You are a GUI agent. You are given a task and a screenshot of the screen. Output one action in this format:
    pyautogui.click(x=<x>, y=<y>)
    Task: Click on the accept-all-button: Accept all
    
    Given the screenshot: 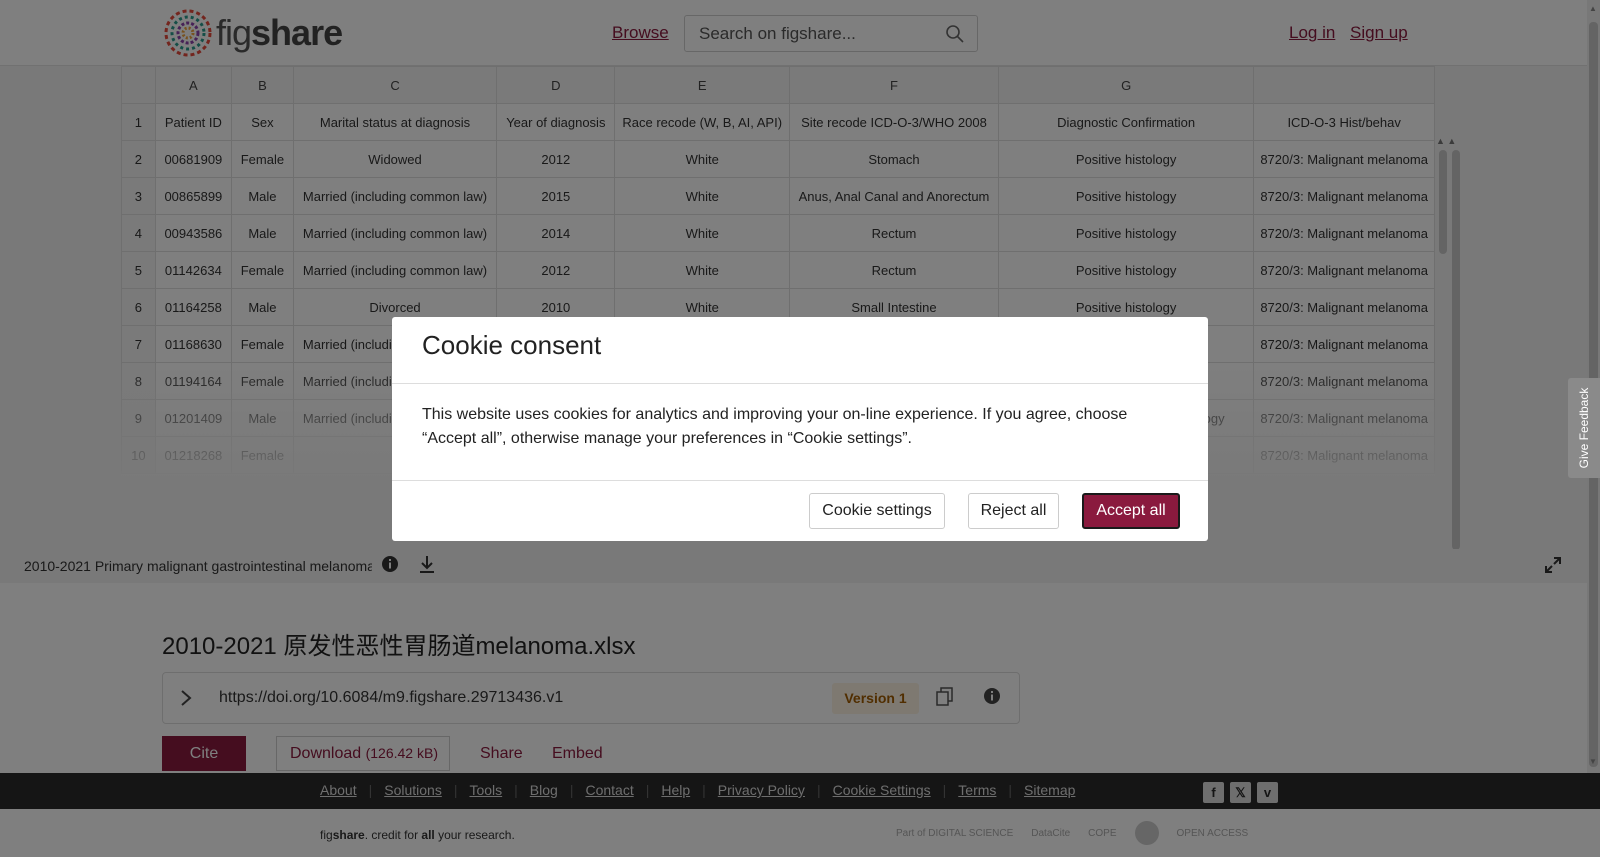 What is the action you would take?
    pyautogui.click(x=1131, y=511)
    